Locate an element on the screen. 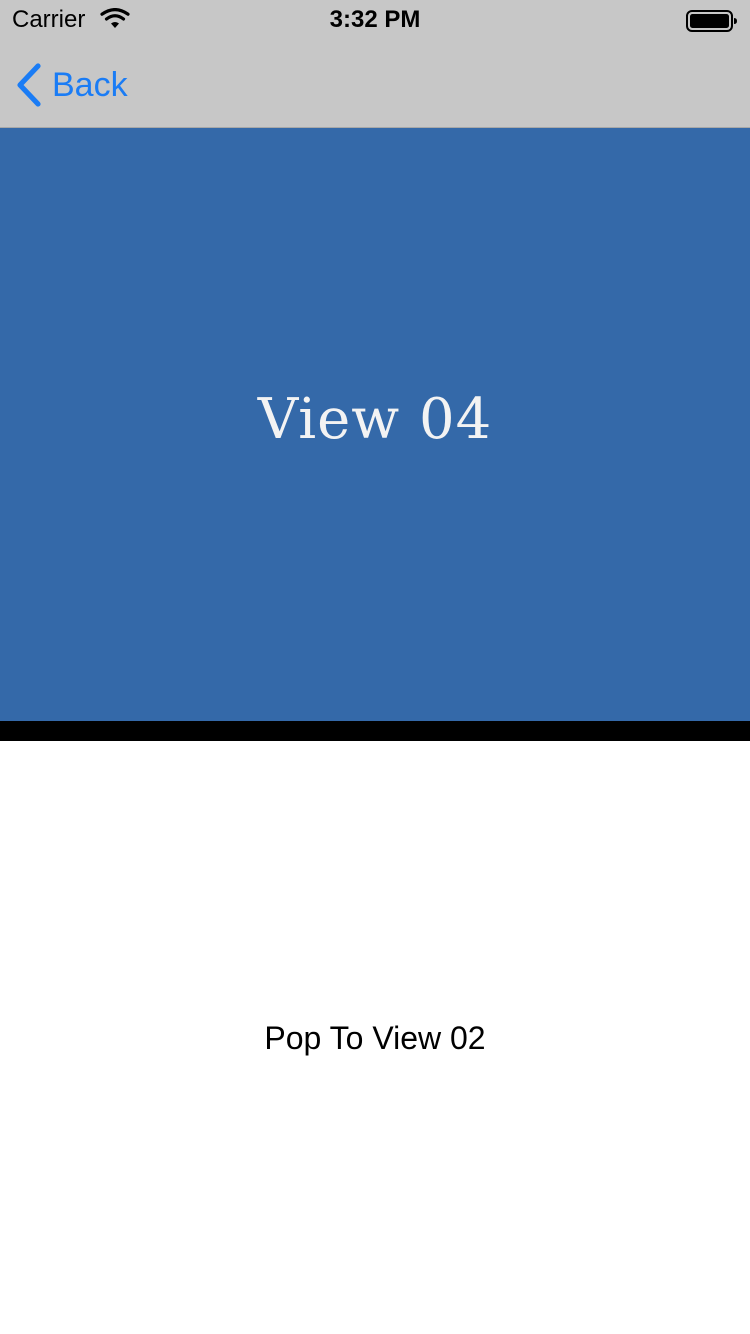  top-bar: Carrier 3:32 PM Back is located at coordinates (375, 64).